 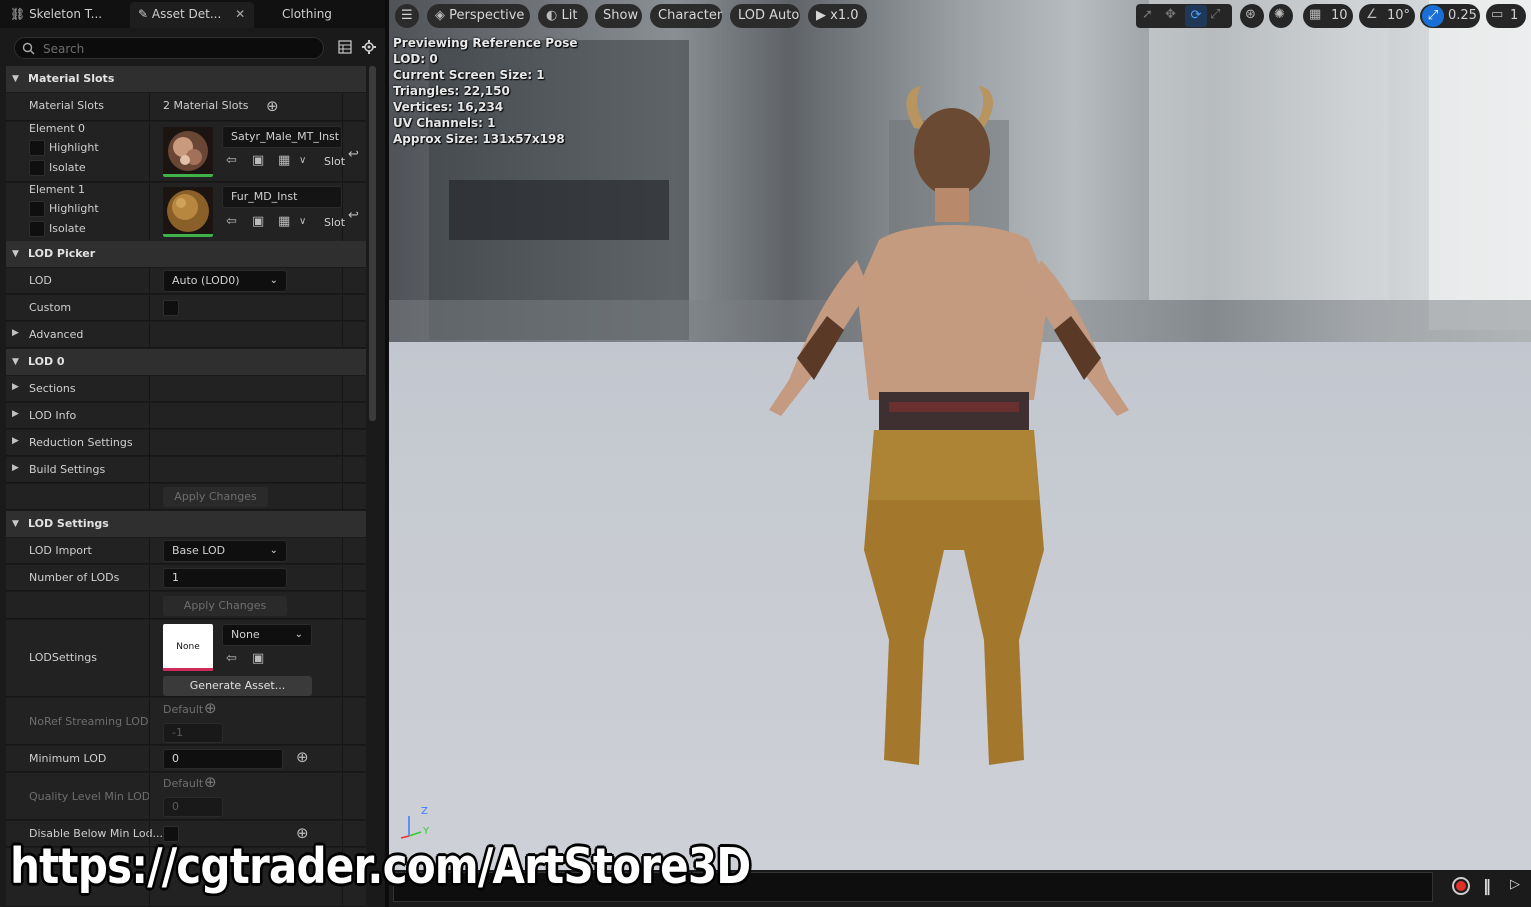 I want to click on scale-icon: ⤢, so click(x=1215, y=15).